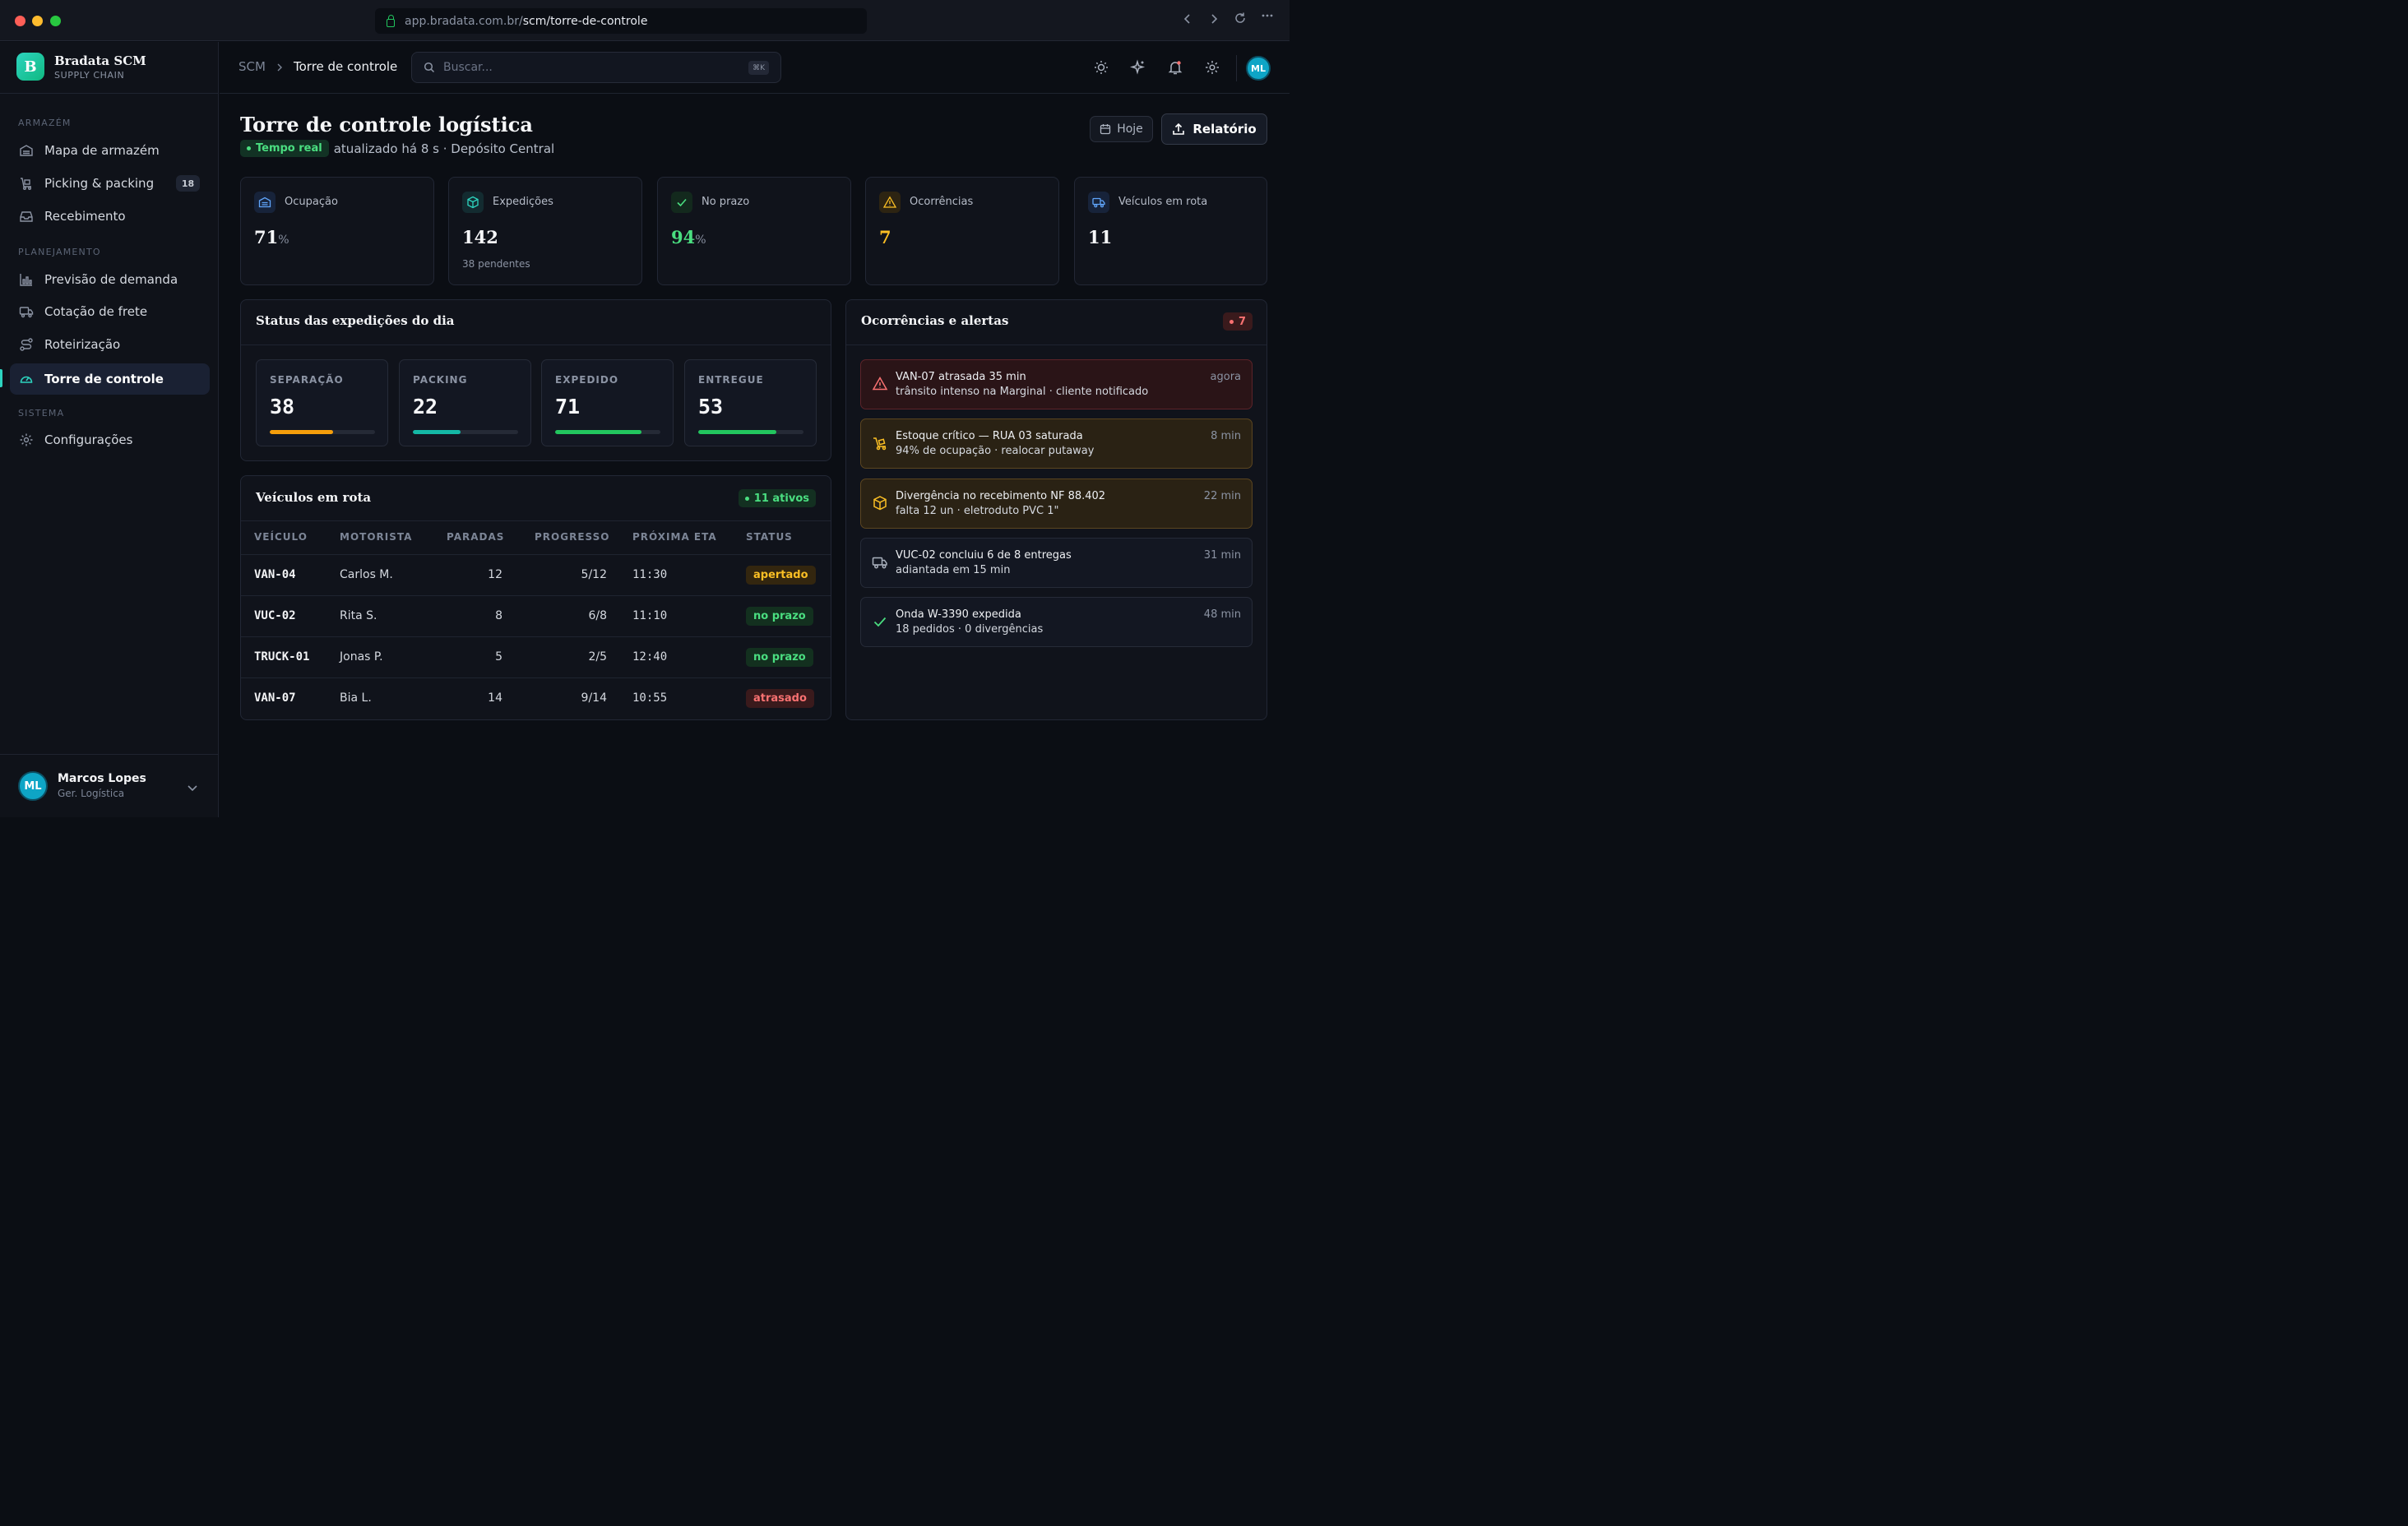 The height and width of the screenshot is (1526, 2408). Describe the element at coordinates (977, 511) in the screenshot. I see `alert-description: falta 12 un · eletroduto PVC 1"` at that location.